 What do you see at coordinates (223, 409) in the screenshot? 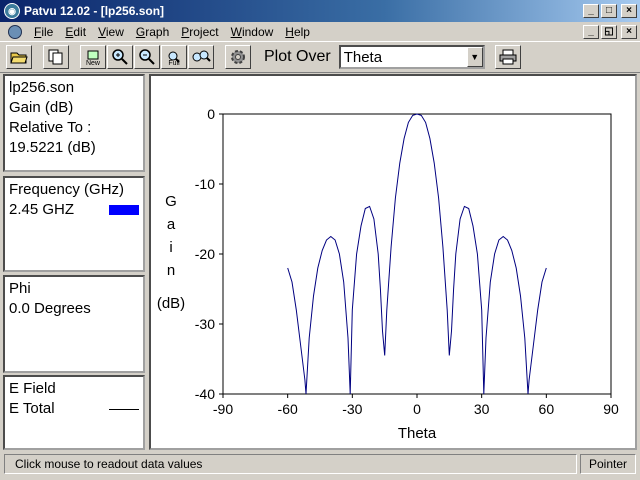
I see `x-tick-label: -90` at bounding box center [223, 409].